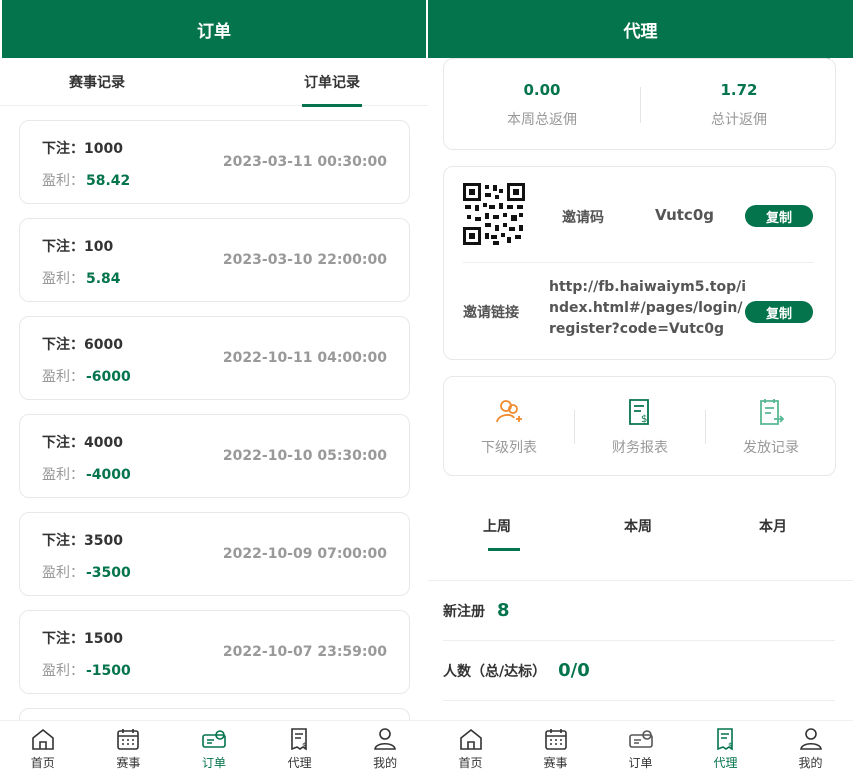 This screenshot has height=776, width=853. I want to click on order-card: 下注：100 盈利： 5.84 2023-03-10 22:00:00, so click(214, 260).